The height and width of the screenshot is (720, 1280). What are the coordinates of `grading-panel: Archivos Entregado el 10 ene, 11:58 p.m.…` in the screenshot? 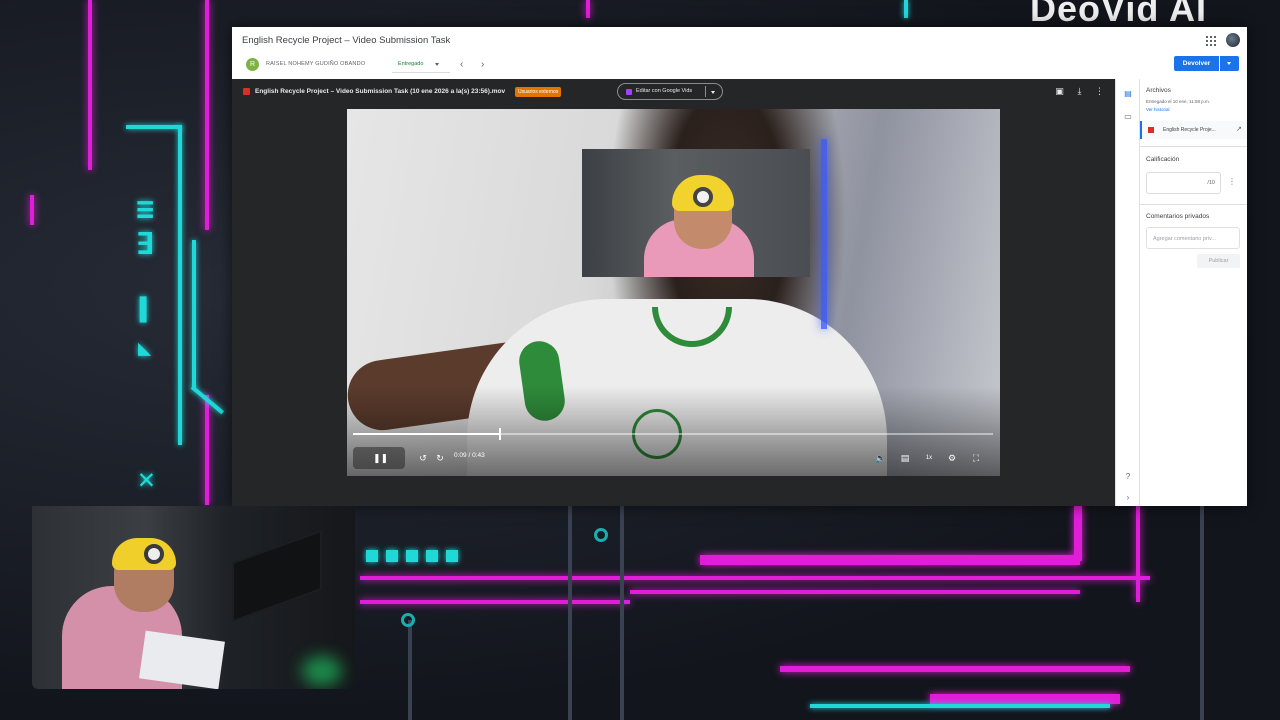 It's located at (1193, 292).